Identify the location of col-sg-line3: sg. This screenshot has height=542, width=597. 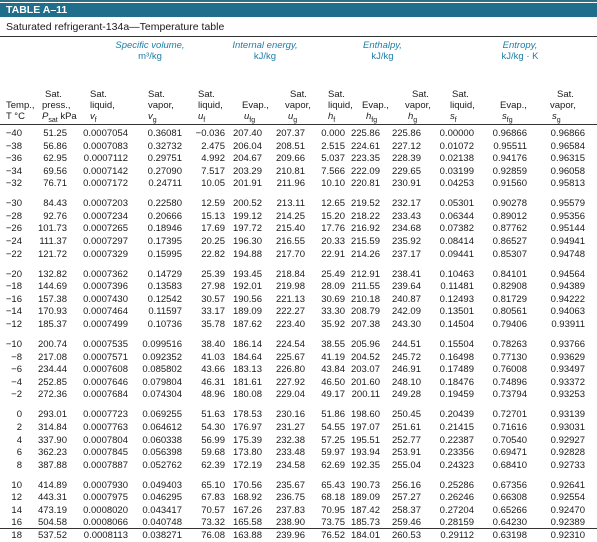
(556, 117).